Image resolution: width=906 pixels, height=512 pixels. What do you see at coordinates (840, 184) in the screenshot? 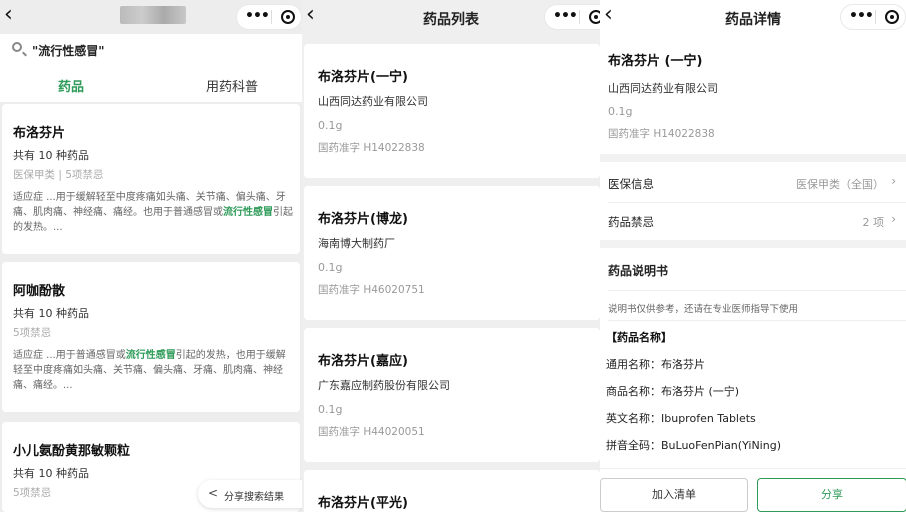
I see `insurance-value: 医保甲类（全国）` at bounding box center [840, 184].